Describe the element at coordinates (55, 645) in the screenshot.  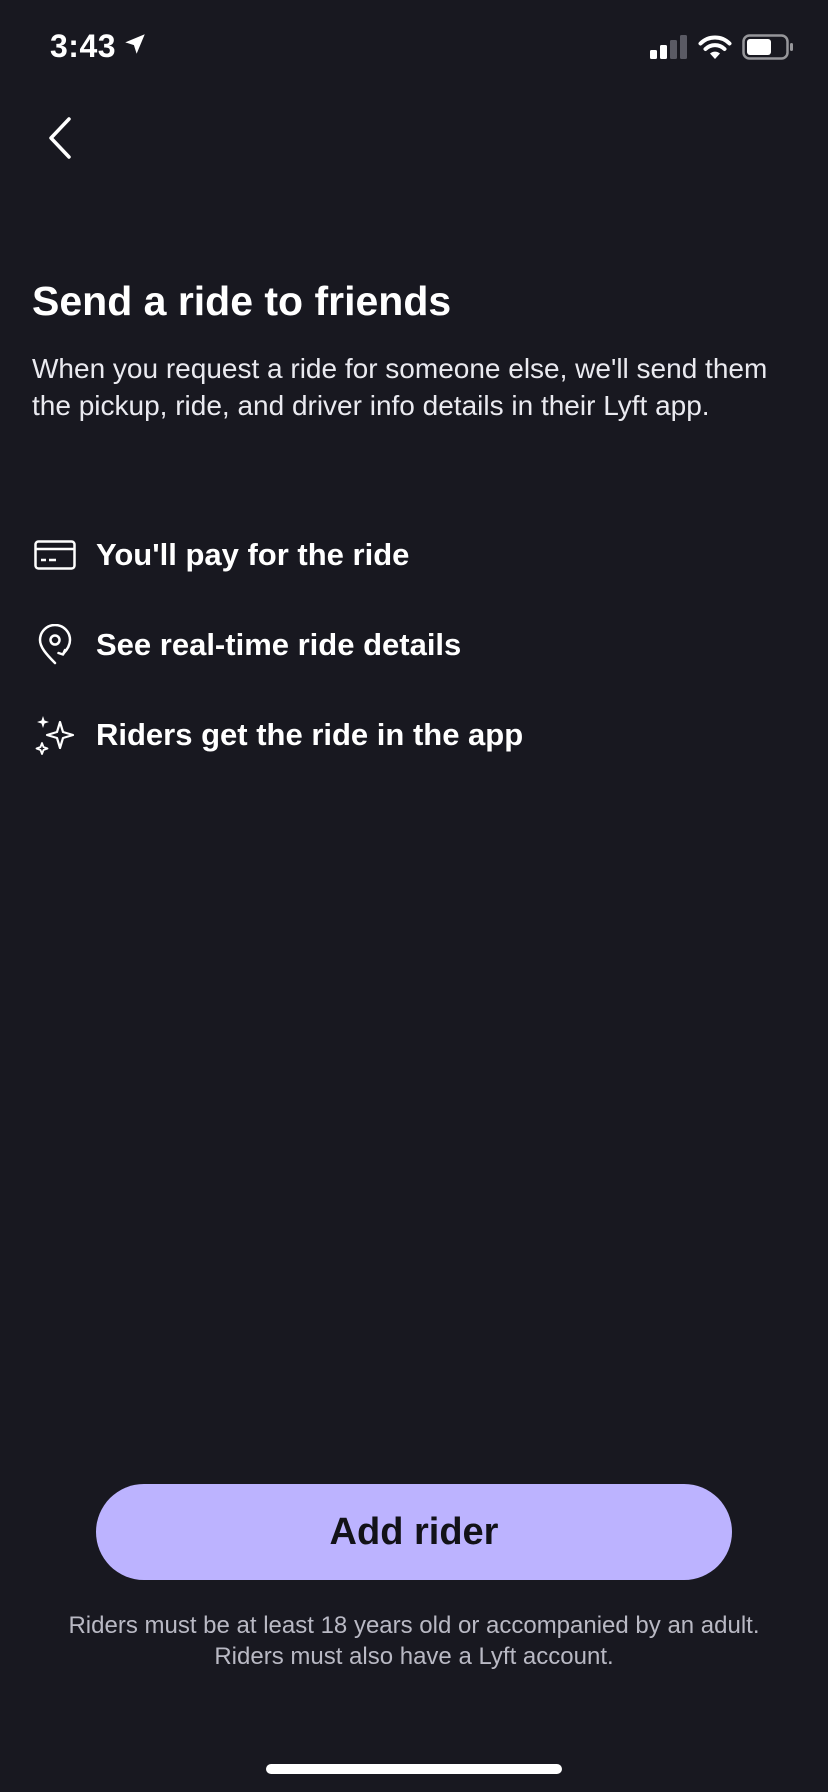
I see `location-pin-refresh-icon` at that location.